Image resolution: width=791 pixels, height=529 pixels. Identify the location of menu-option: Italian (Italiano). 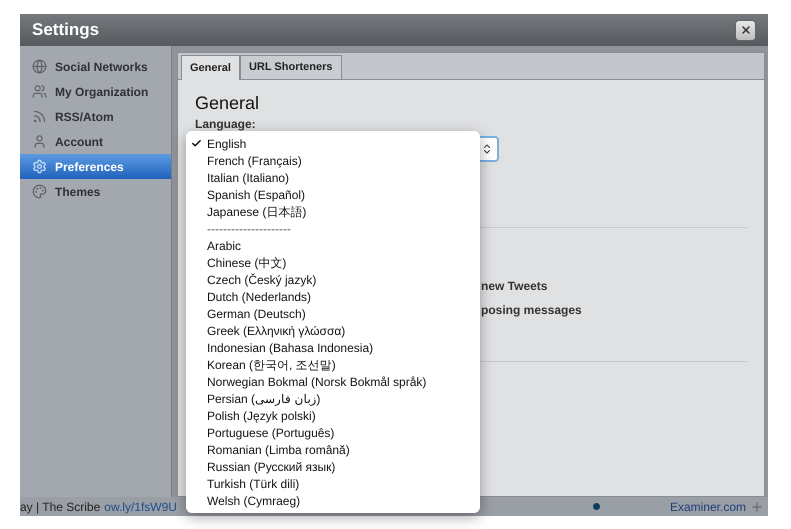
(333, 177).